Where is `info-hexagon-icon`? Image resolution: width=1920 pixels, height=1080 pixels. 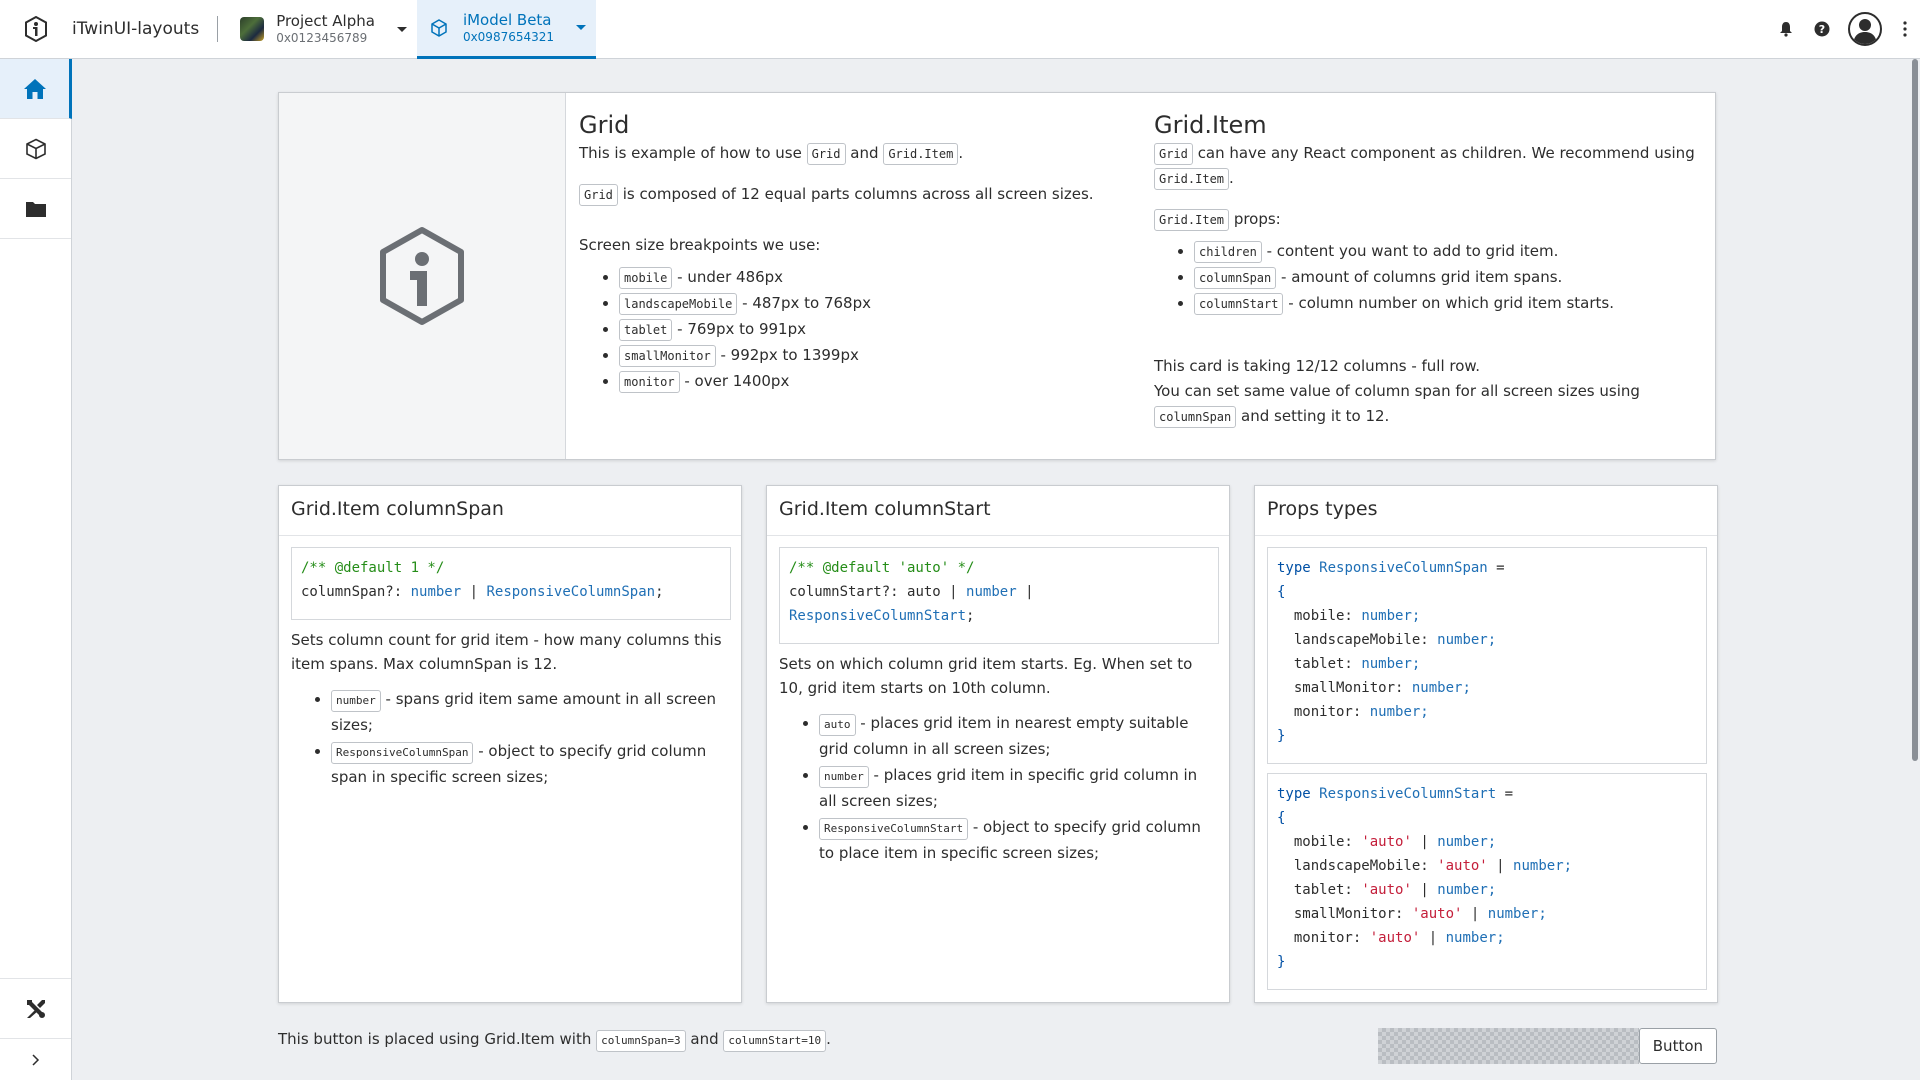
info-hexagon-icon is located at coordinates (422, 276).